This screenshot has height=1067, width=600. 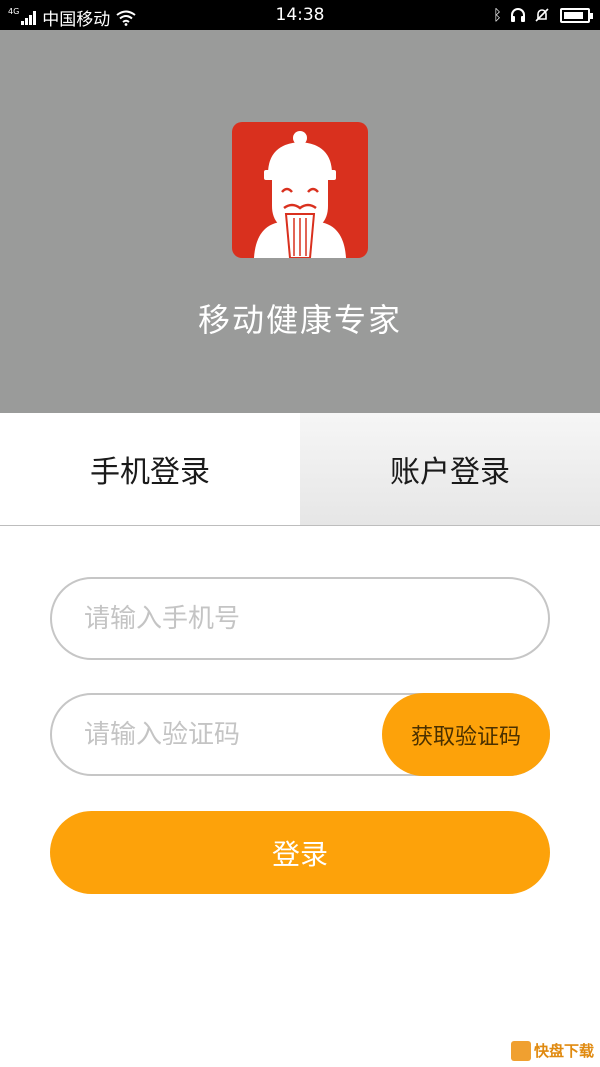 I want to click on mute-bell-icon, so click(x=542, y=15).